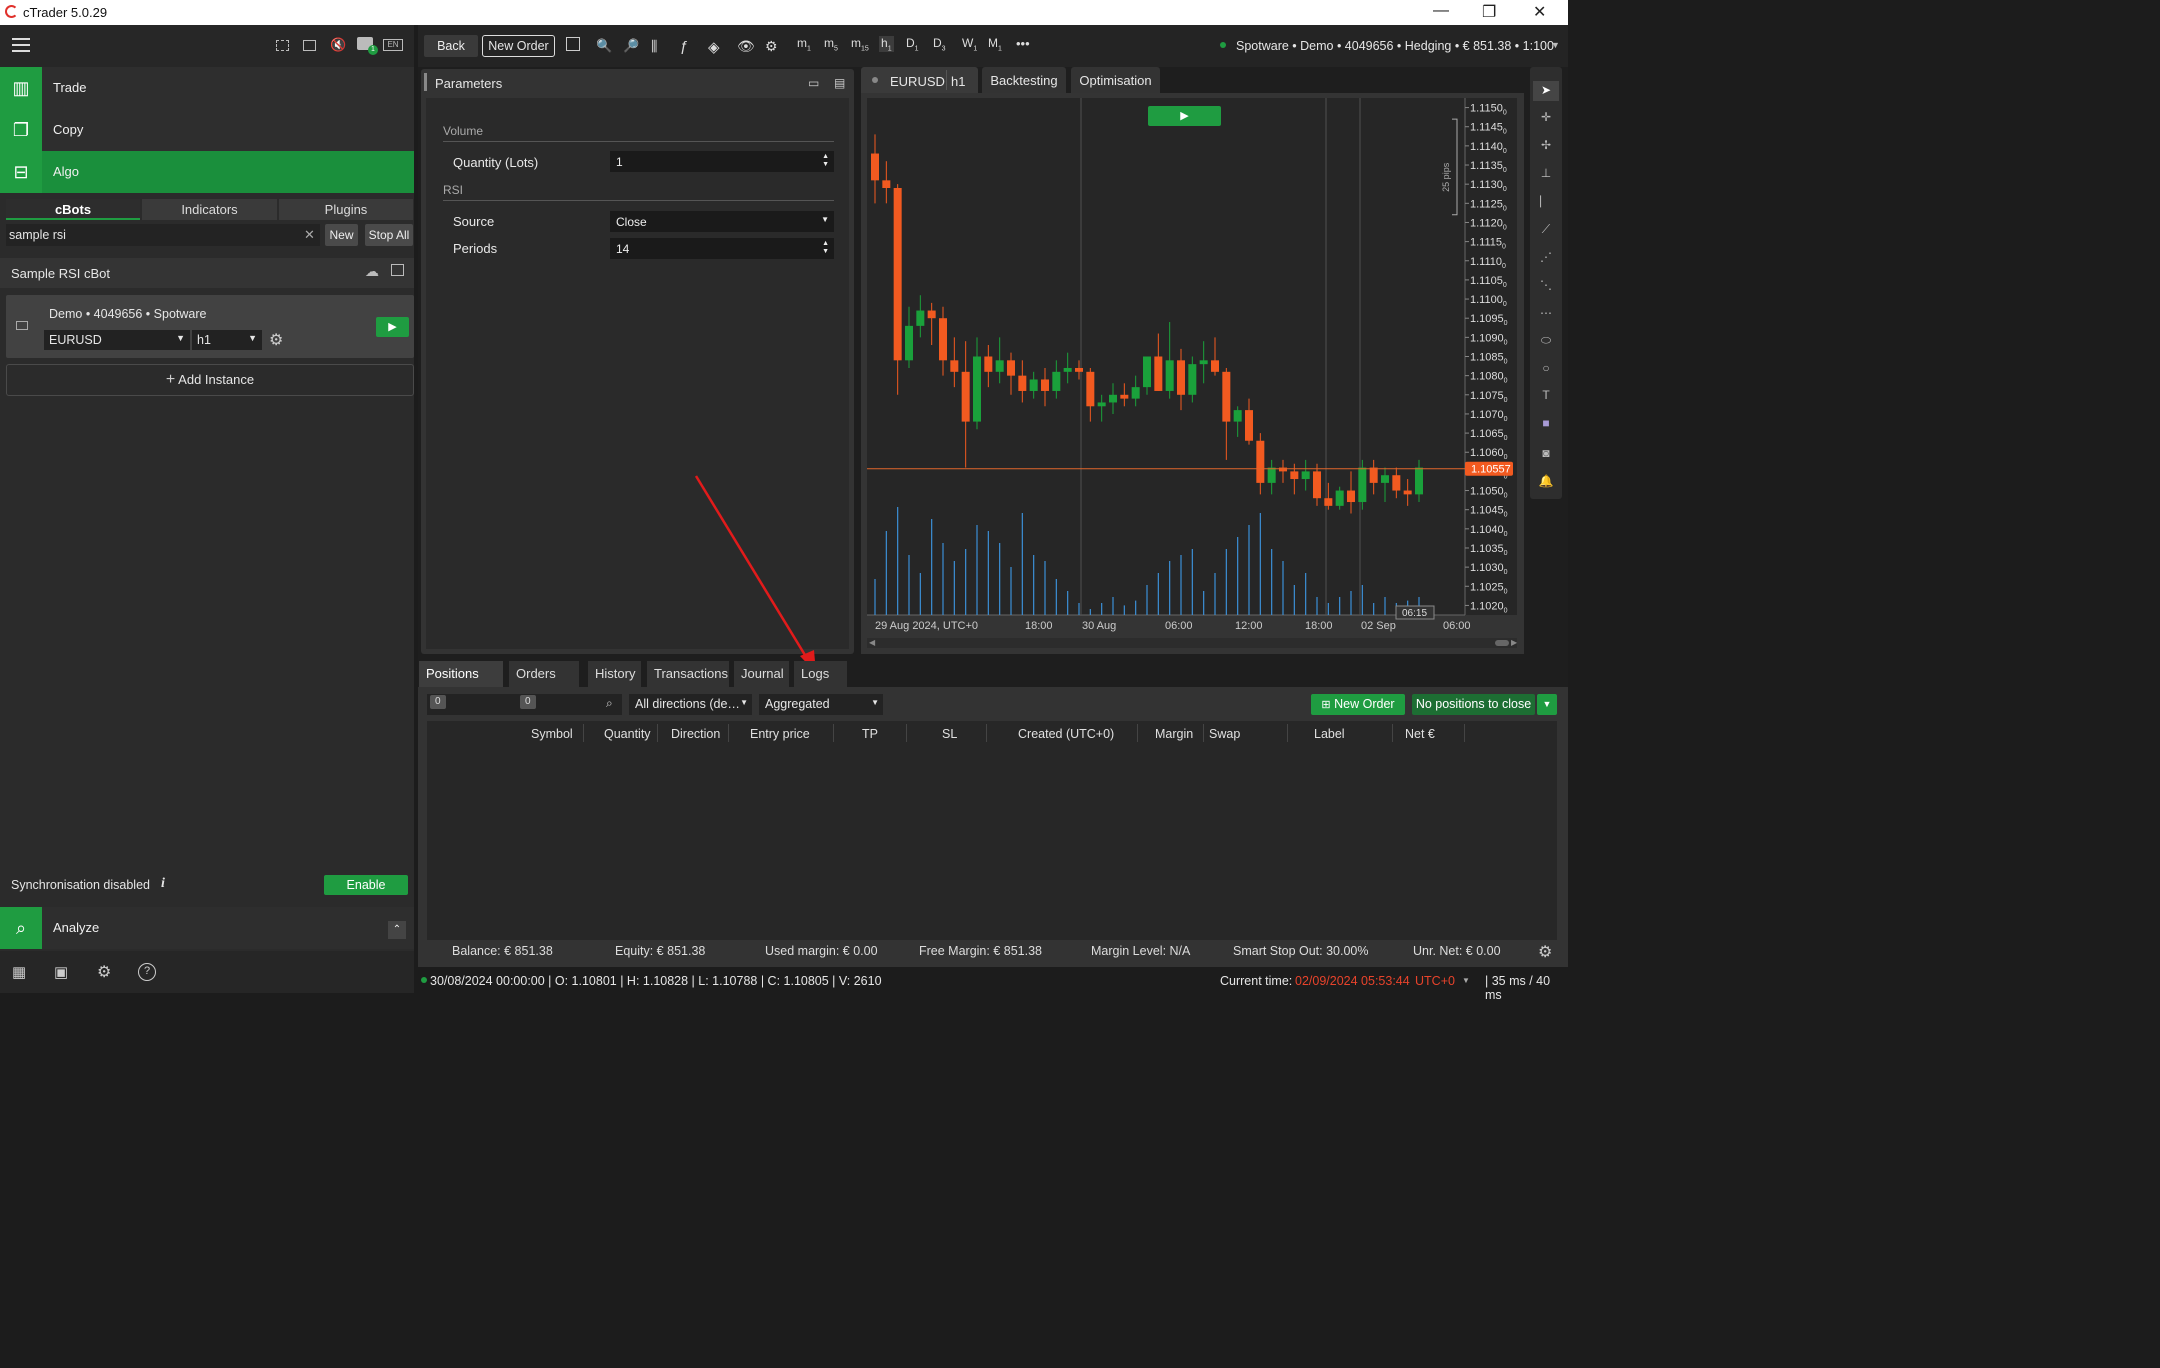  Describe the element at coordinates (1435, 981) in the screenshot. I see `timezone-select: UTC+0` at that location.